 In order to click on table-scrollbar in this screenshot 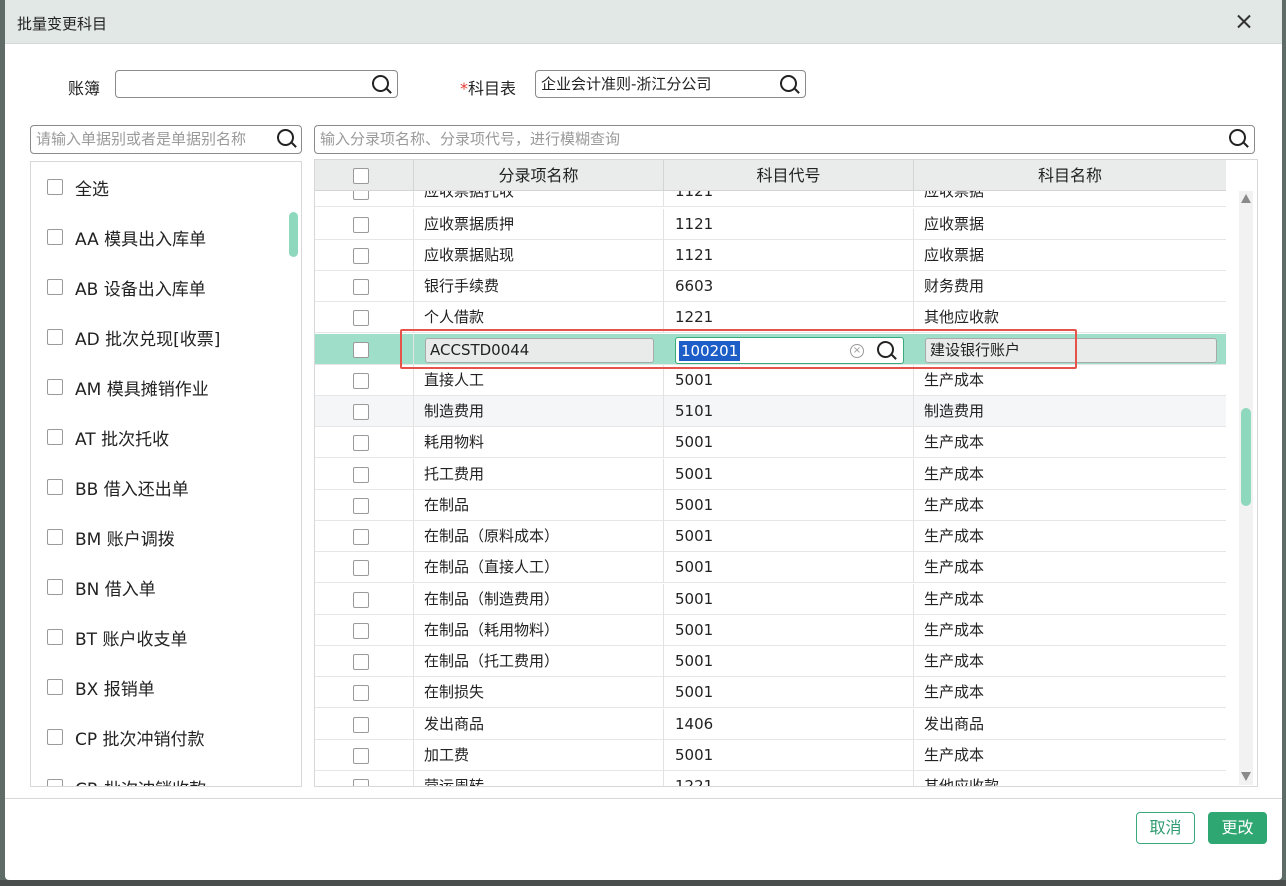, I will do `click(1246, 488)`.